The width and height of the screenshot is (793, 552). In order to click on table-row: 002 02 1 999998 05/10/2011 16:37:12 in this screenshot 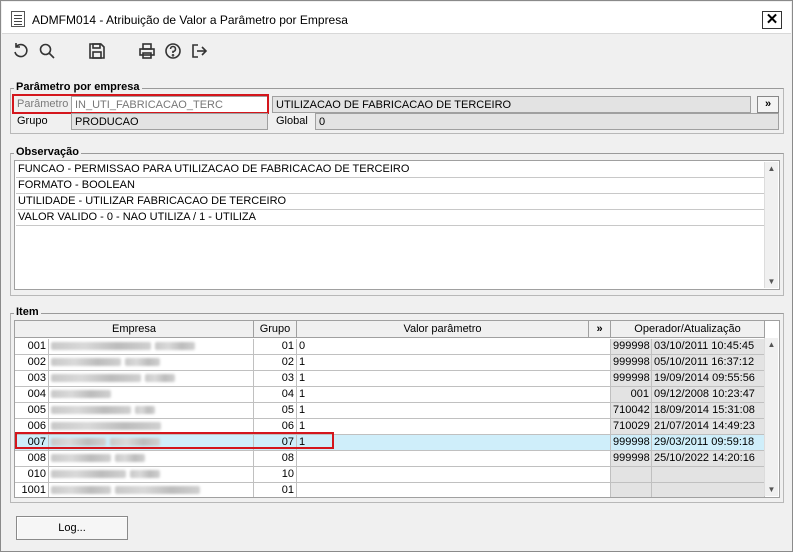, I will do `click(390, 363)`.